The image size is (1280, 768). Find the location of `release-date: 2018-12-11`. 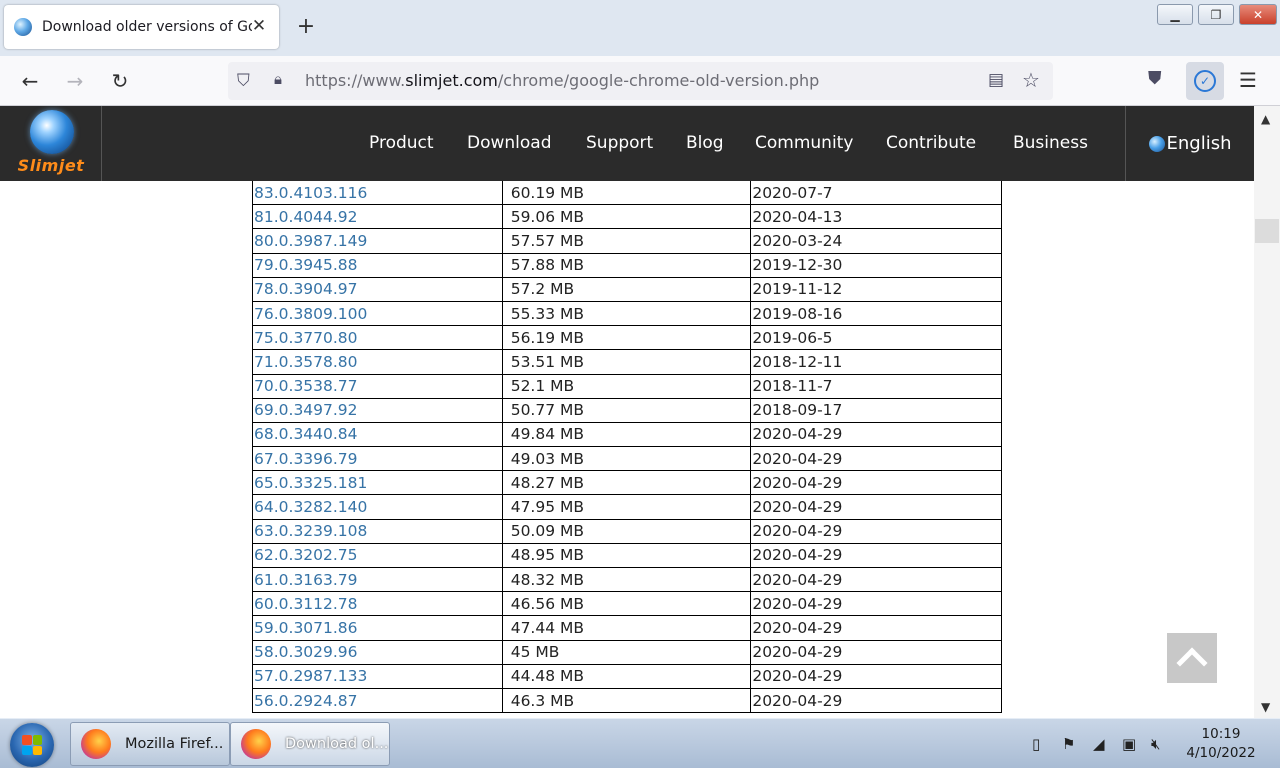

release-date: 2018-12-11 is located at coordinates (876, 362).